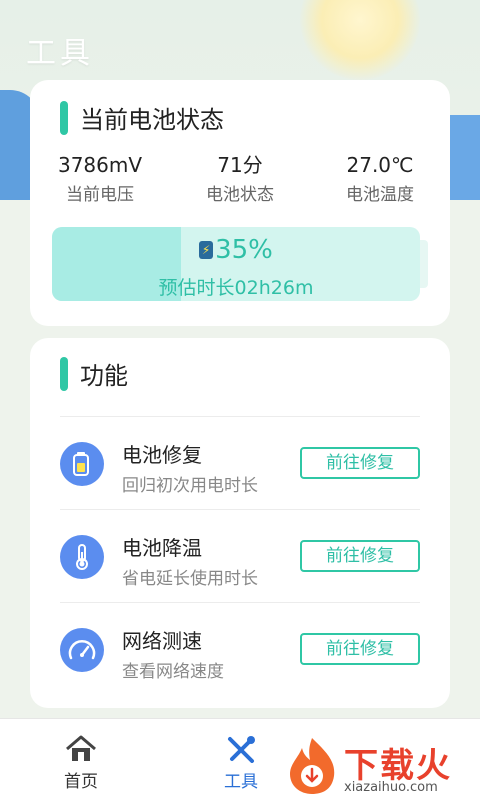  Describe the element at coordinates (162, 548) in the screenshot. I see `function-name: 电池降温` at that location.